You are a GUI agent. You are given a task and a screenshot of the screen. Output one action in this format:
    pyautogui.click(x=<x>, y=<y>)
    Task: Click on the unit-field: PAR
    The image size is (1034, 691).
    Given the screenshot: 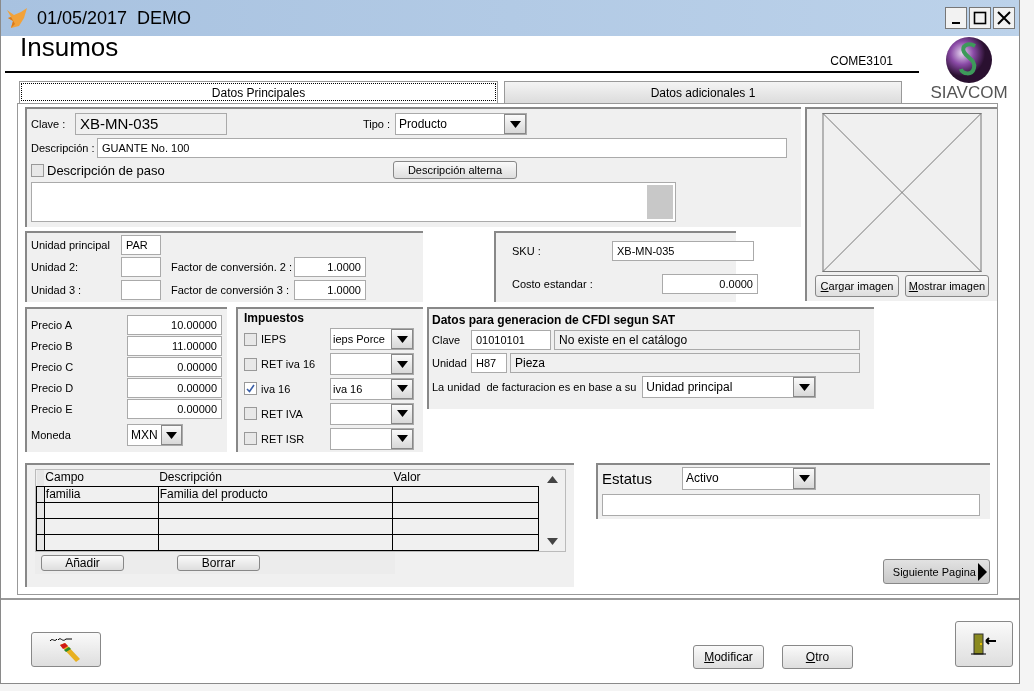 What is the action you would take?
    pyautogui.click(x=141, y=245)
    